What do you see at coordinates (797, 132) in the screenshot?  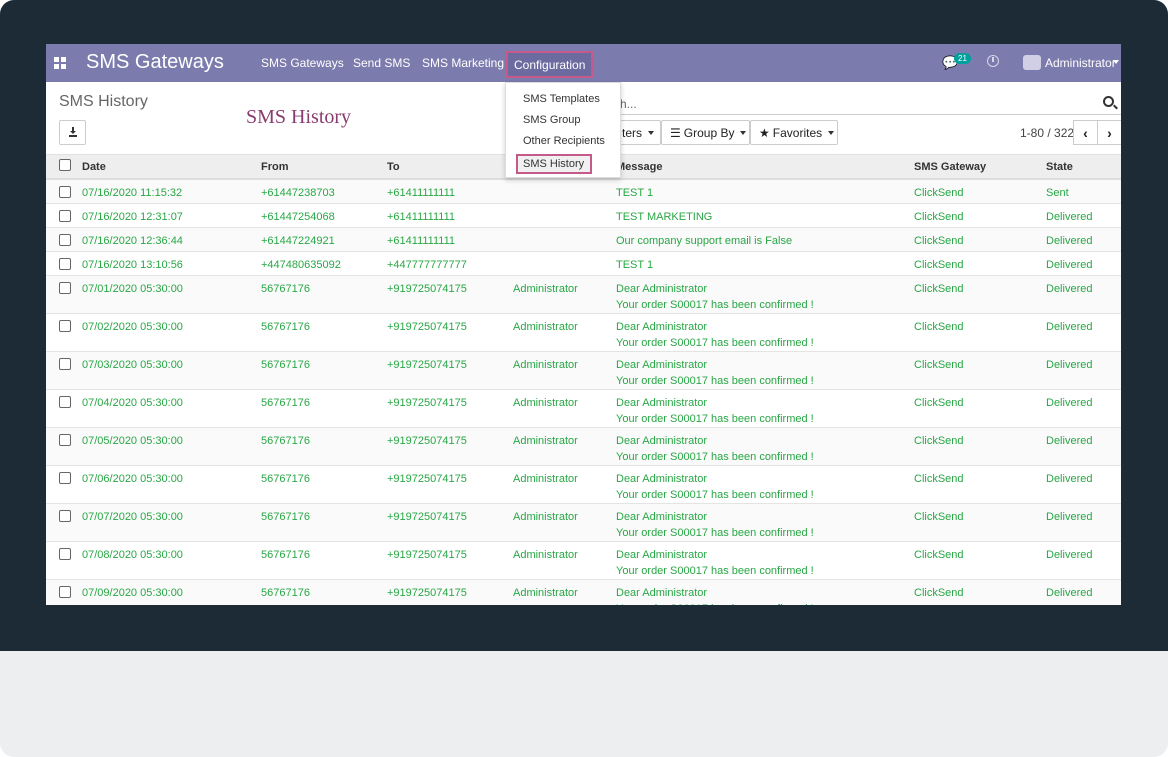 I see `favorites-label: Favorites` at bounding box center [797, 132].